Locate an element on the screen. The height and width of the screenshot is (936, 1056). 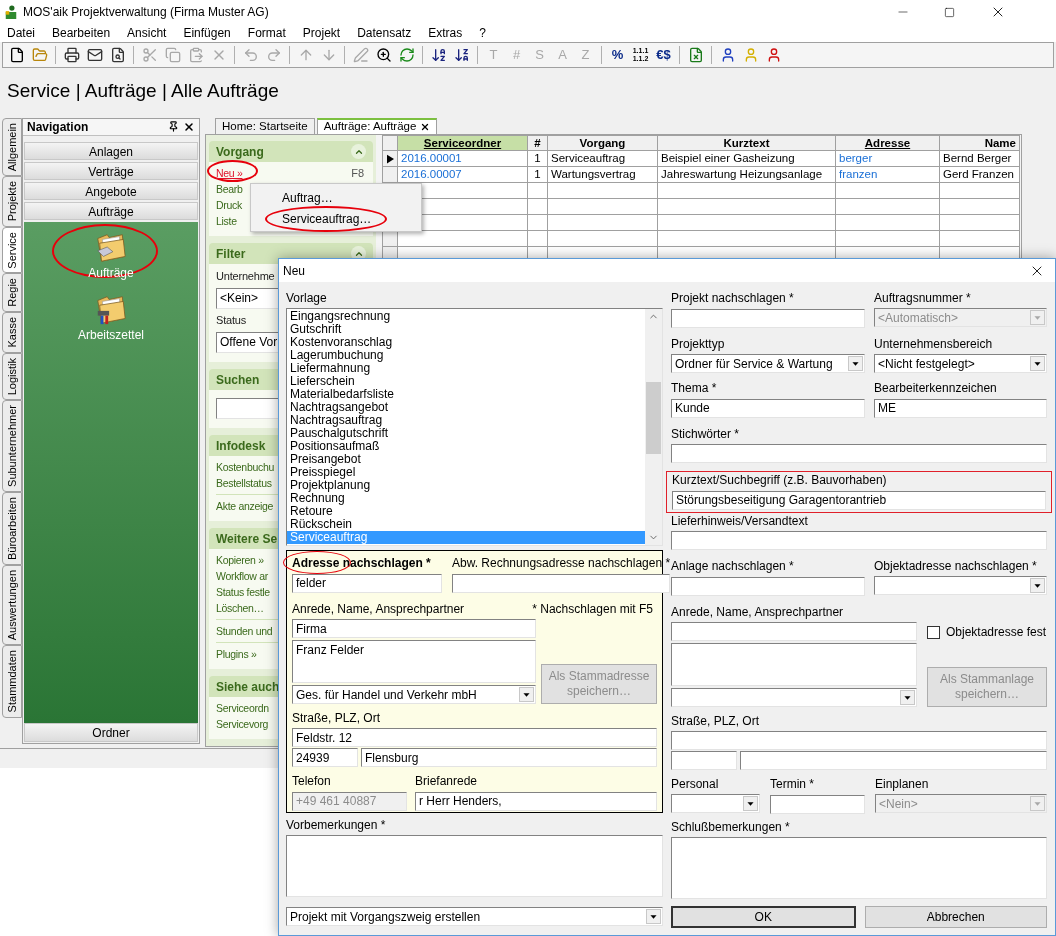
table-cell: Bernd Berger is located at coordinates (980, 159).